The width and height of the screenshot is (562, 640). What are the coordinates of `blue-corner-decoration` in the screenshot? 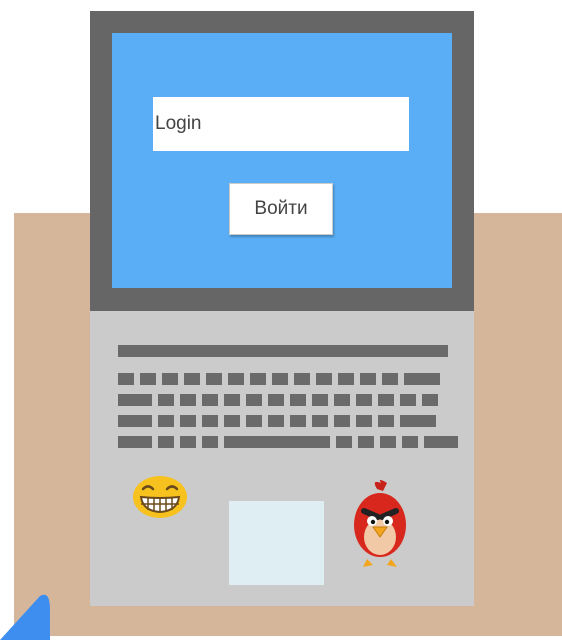 It's located at (25, 617).